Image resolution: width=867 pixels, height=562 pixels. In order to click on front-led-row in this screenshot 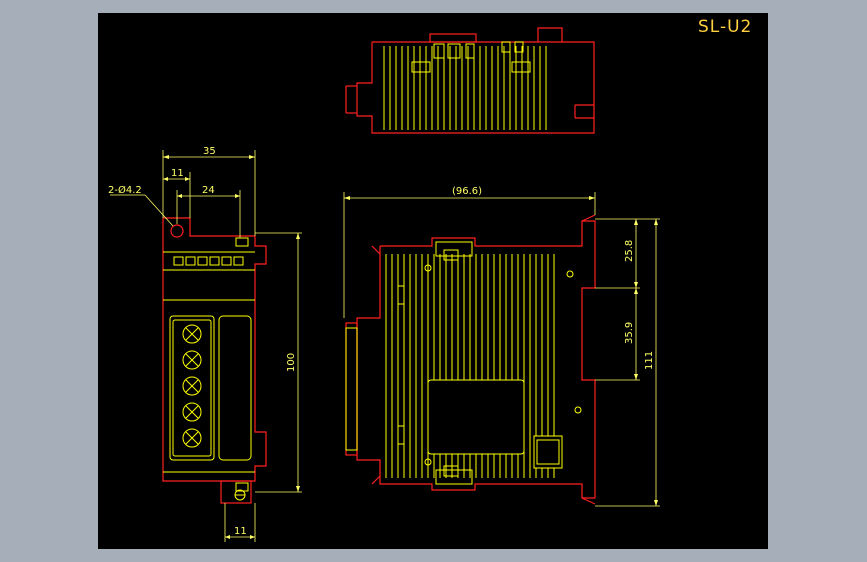, I will do `click(208, 261)`.